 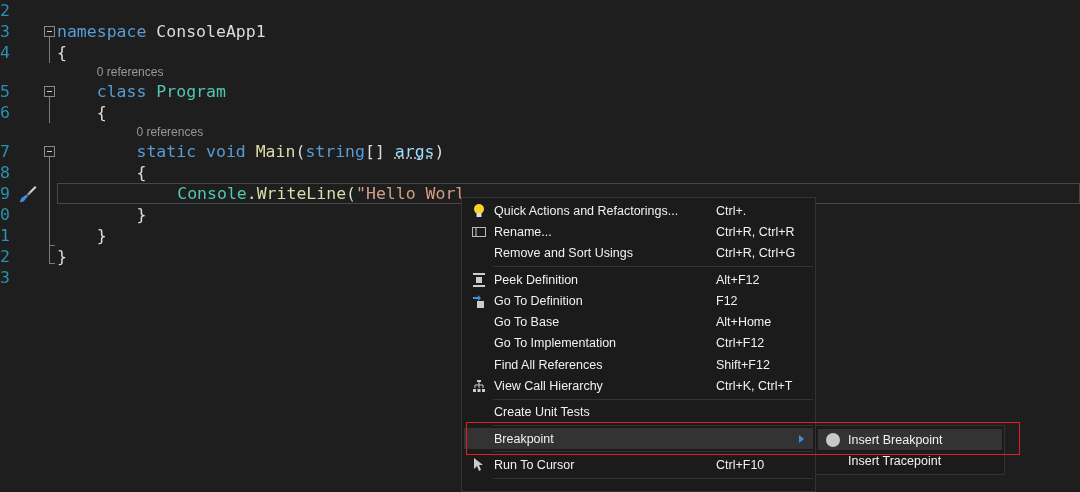 I want to click on menu-item: Create Unit Tests, so click(x=638, y=412).